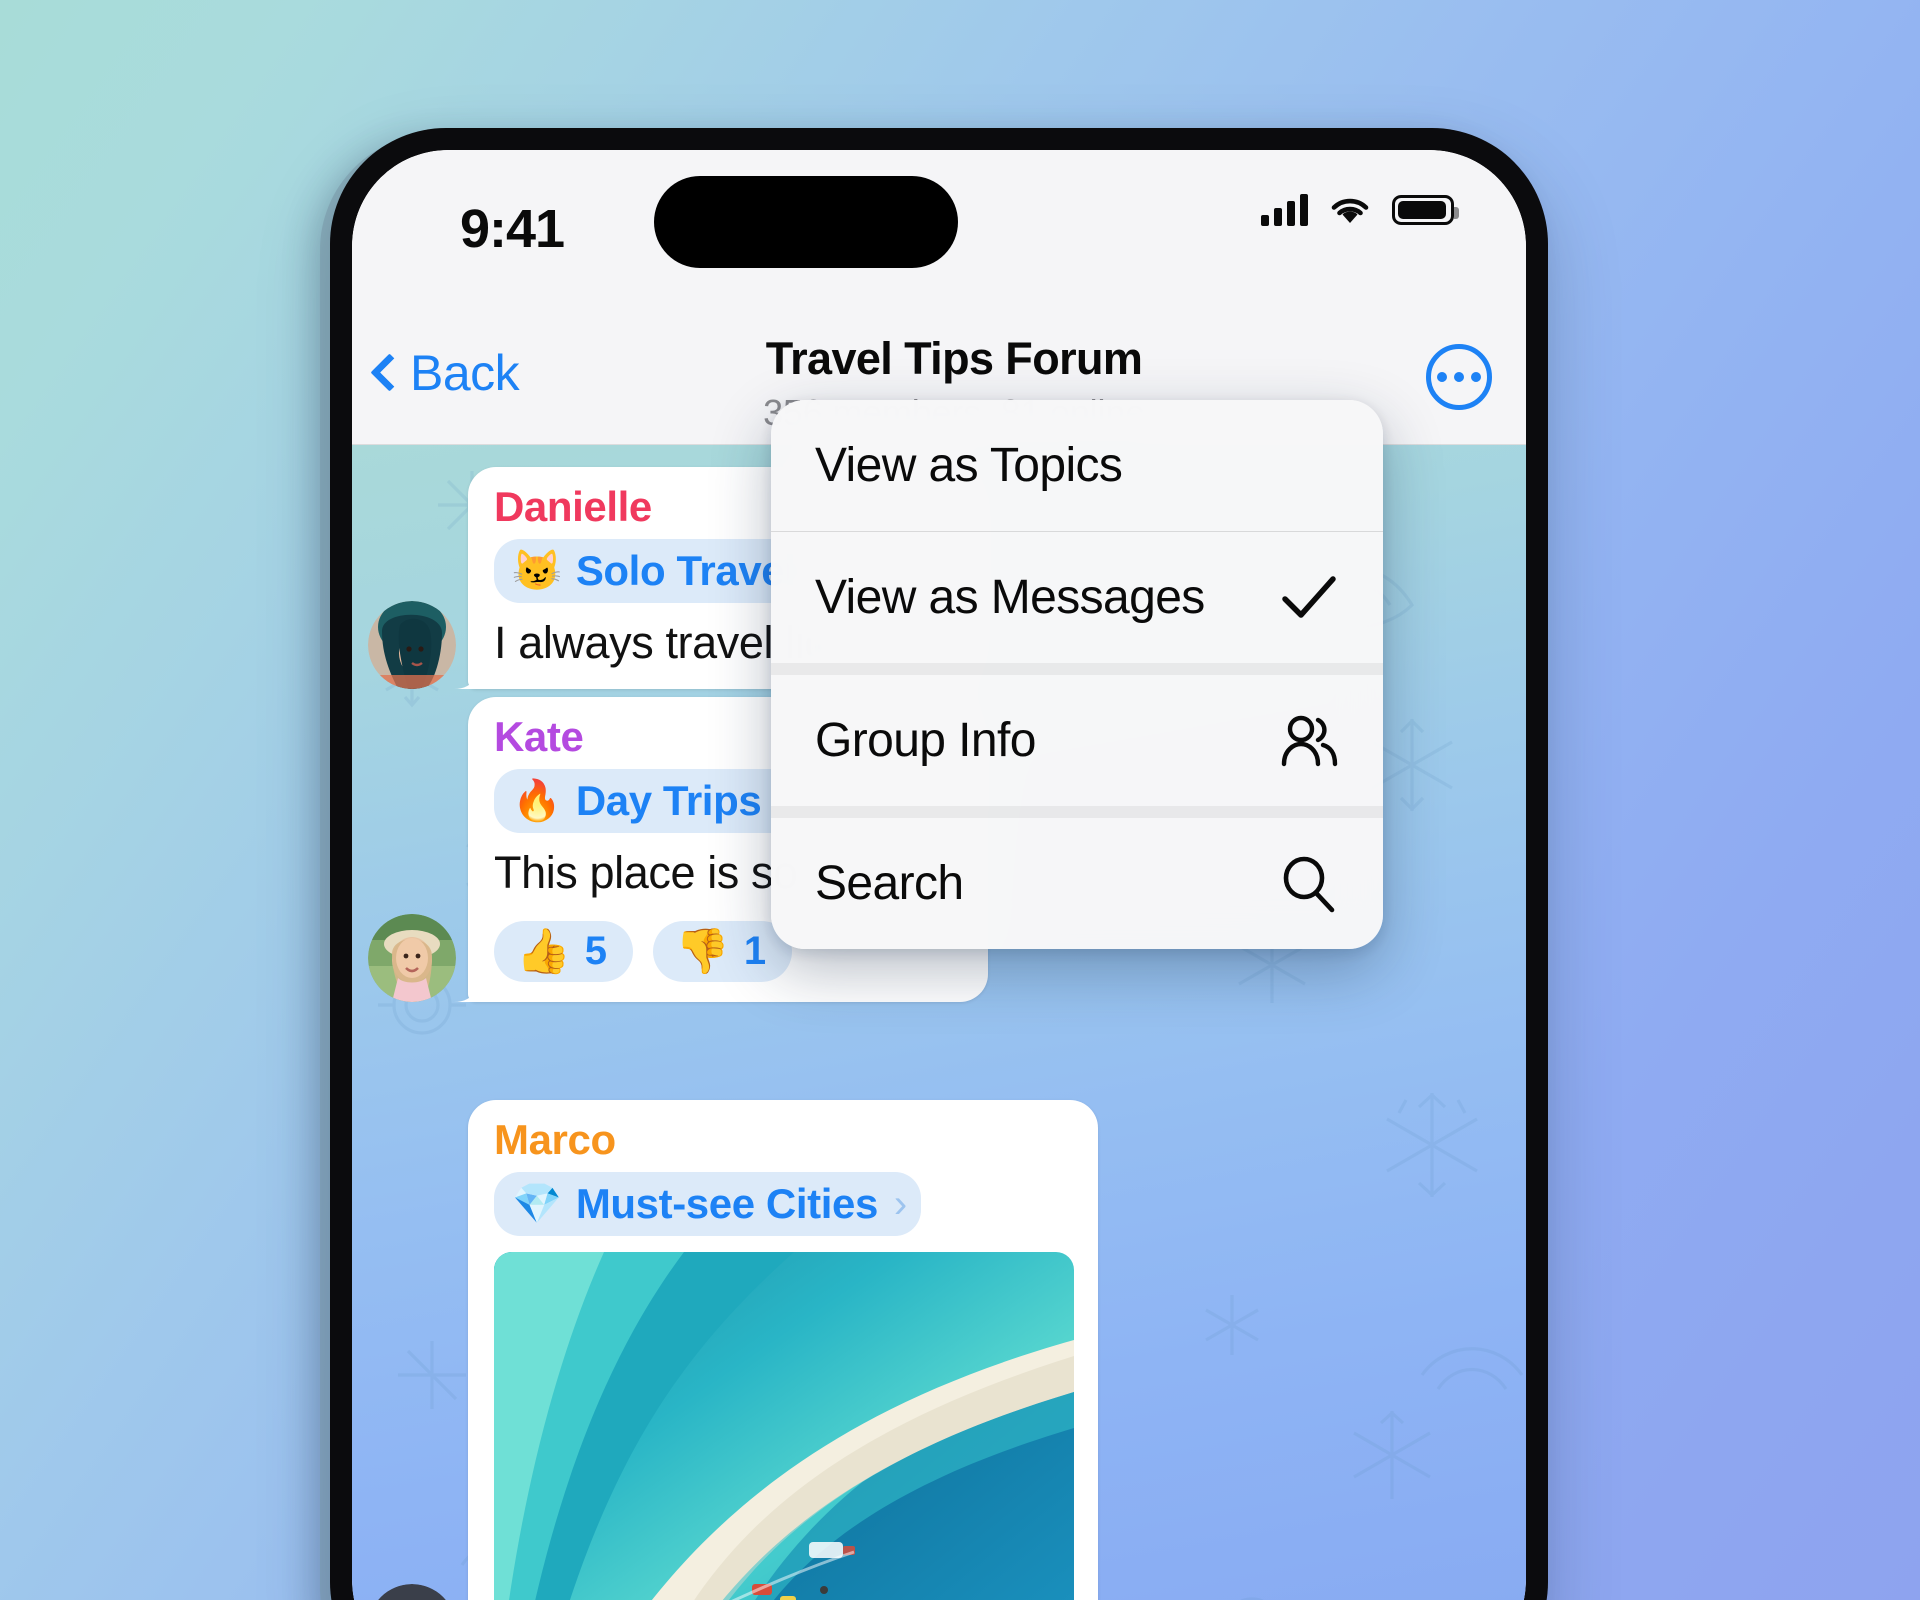  I want to click on menu-item-view-as-topics: View as Topics, so click(1077, 465).